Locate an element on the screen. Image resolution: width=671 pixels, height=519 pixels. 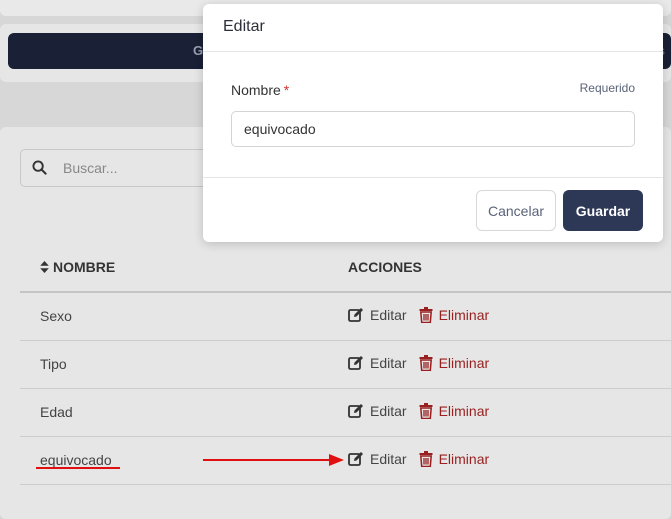
sort-icon is located at coordinates (44, 267).